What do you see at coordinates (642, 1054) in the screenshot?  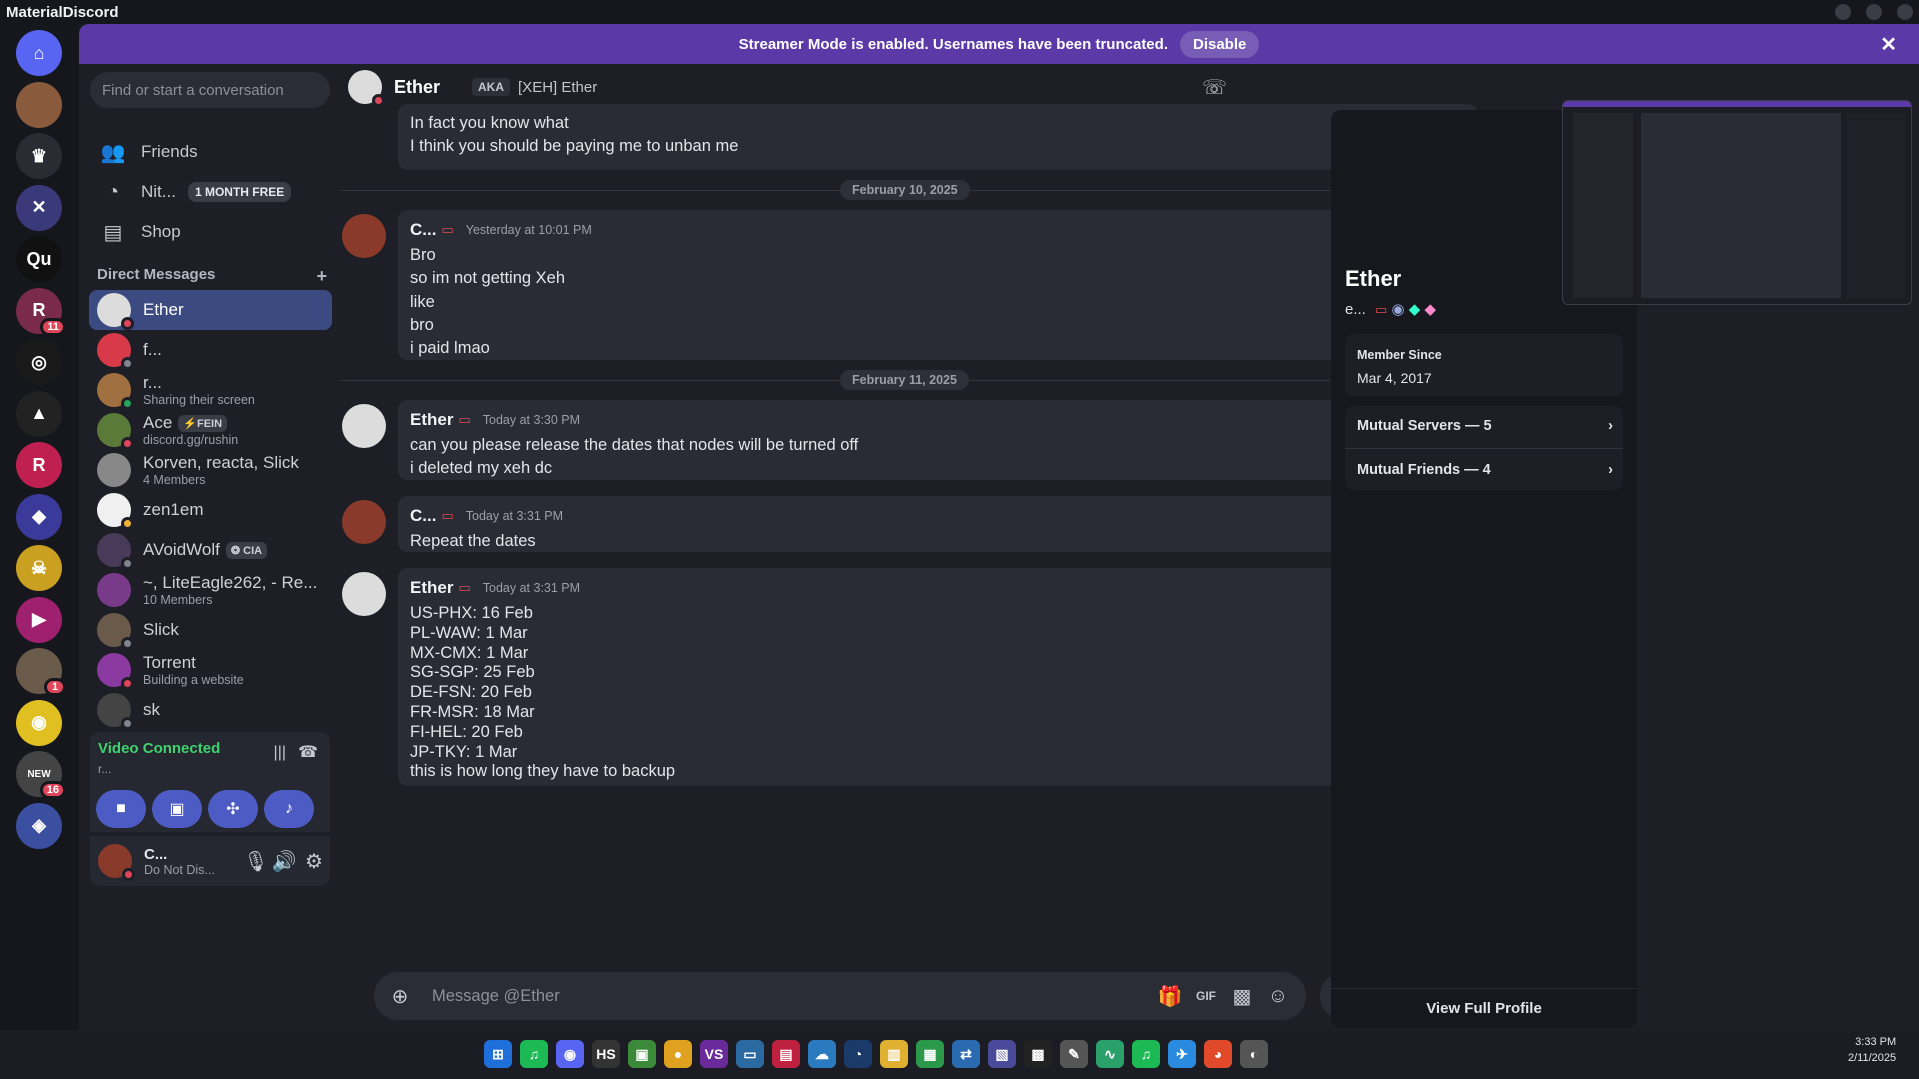 I see `taskbar-app-icon: ▣` at bounding box center [642, 1054].